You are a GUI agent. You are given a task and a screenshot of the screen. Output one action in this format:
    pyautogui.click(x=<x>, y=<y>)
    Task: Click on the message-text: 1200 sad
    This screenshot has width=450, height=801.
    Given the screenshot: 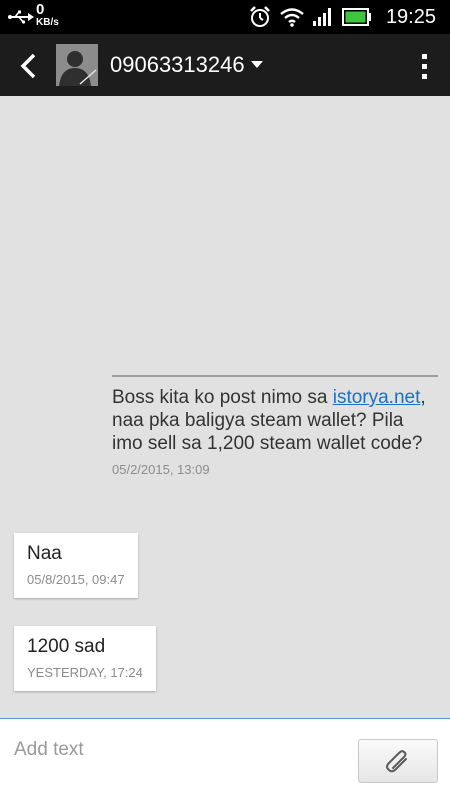 What is the action you would take?
    pyautogui.click(x=66, y=646)
    